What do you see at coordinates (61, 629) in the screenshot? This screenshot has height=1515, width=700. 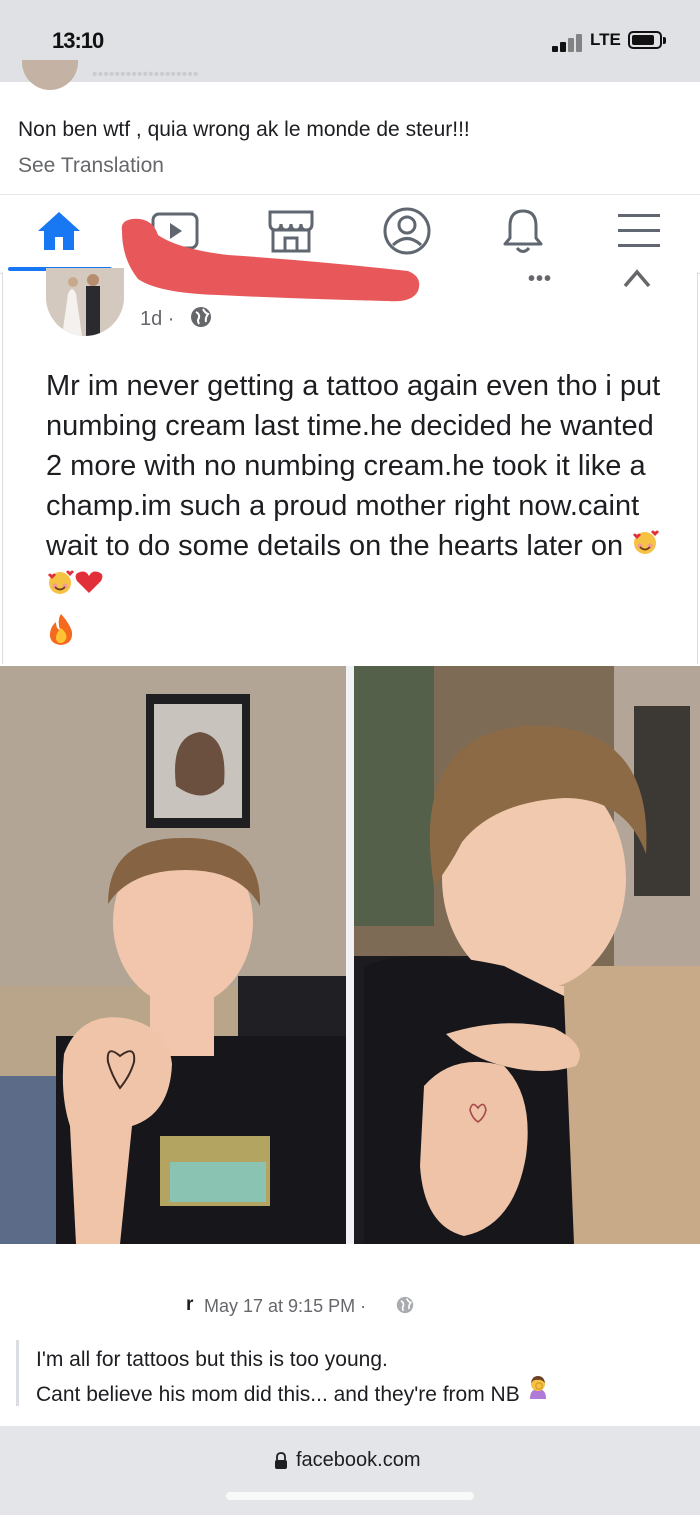 I see `fire-icon` at bounding box center [61, 629].